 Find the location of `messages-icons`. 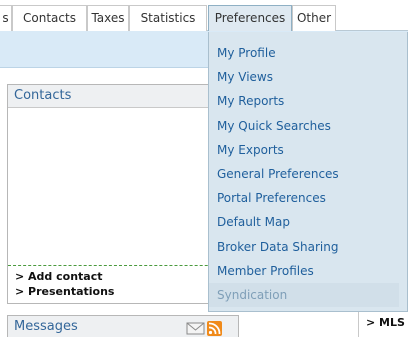

messages-icons is located at coordinates (206, 328).